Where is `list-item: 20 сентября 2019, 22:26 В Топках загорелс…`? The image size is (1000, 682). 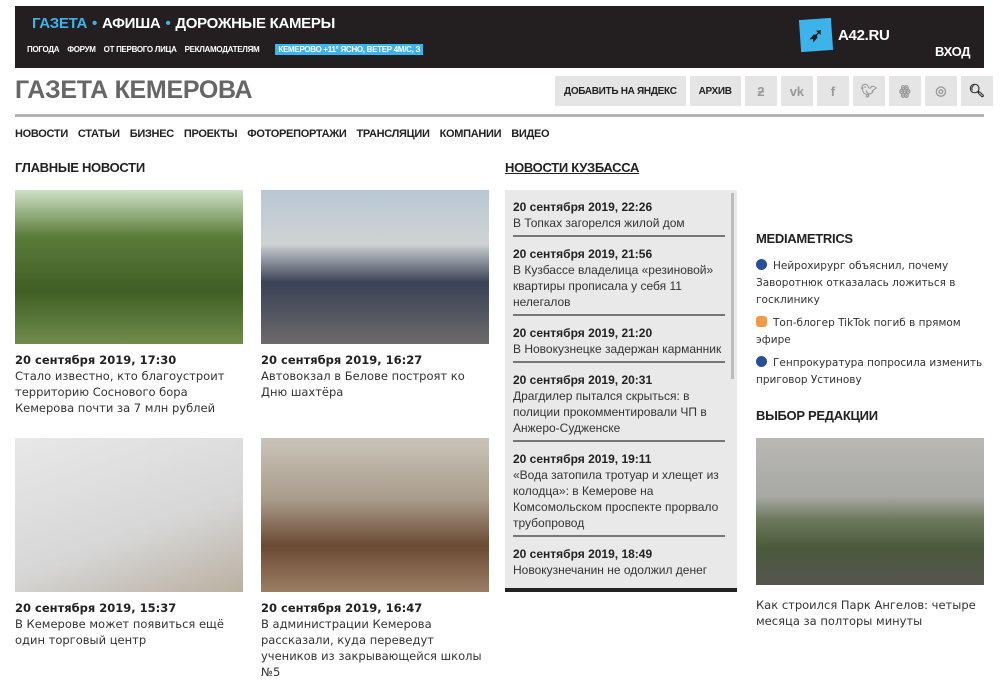
list-item: 20 сентября 2019, 22:26 В Топках загорелс… is located at coordinates (619, 213).